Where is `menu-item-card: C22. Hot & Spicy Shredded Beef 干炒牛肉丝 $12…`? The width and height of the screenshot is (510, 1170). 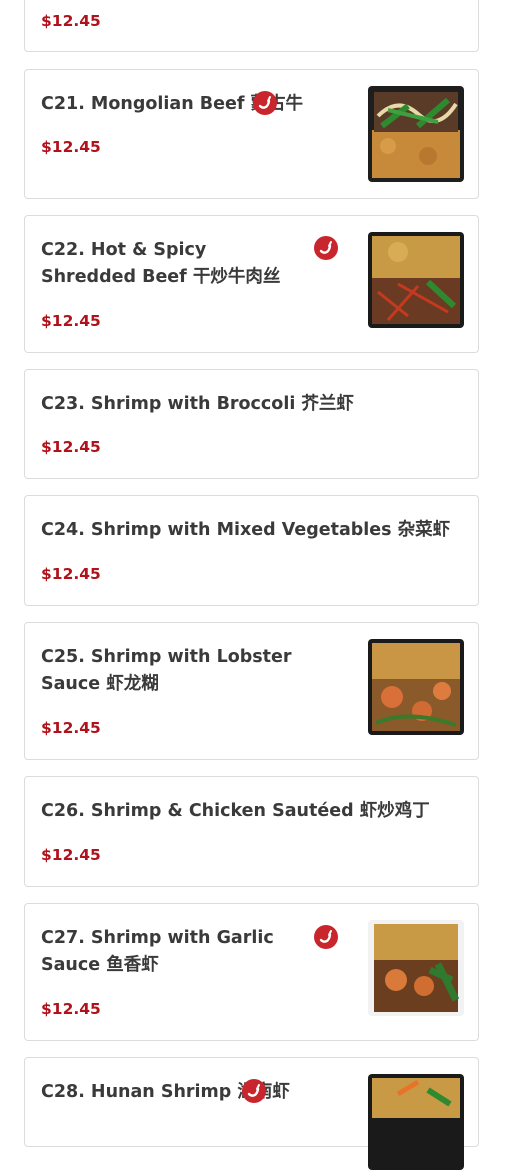 menu-item-card: C22. Hot & Spicy Shredded Beef 干炒牛肉丝 $12… is located at coordinates (251, 284).